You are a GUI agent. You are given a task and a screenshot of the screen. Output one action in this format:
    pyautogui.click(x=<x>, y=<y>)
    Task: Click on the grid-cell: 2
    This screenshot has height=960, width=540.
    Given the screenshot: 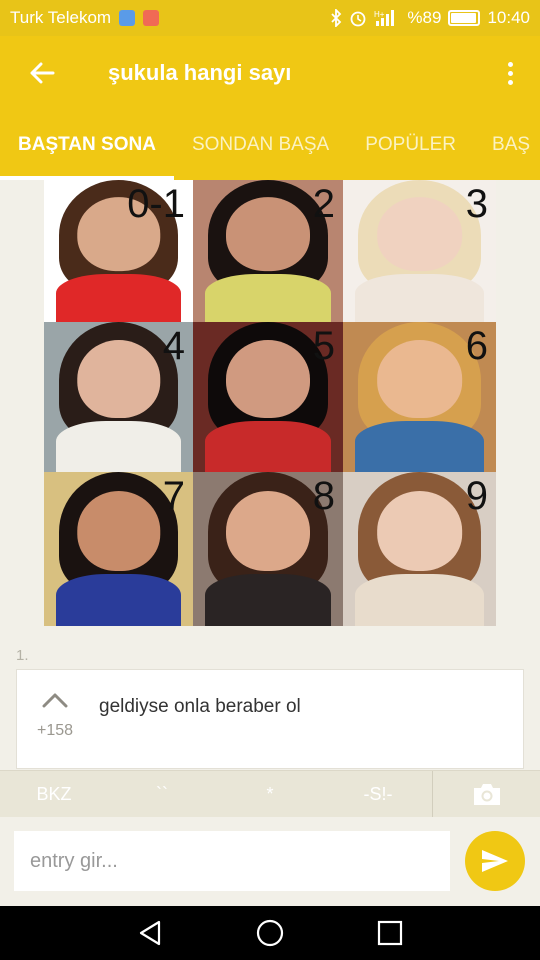 What is the action you would take?
    pyautogui.click(x=268, y=251)
    